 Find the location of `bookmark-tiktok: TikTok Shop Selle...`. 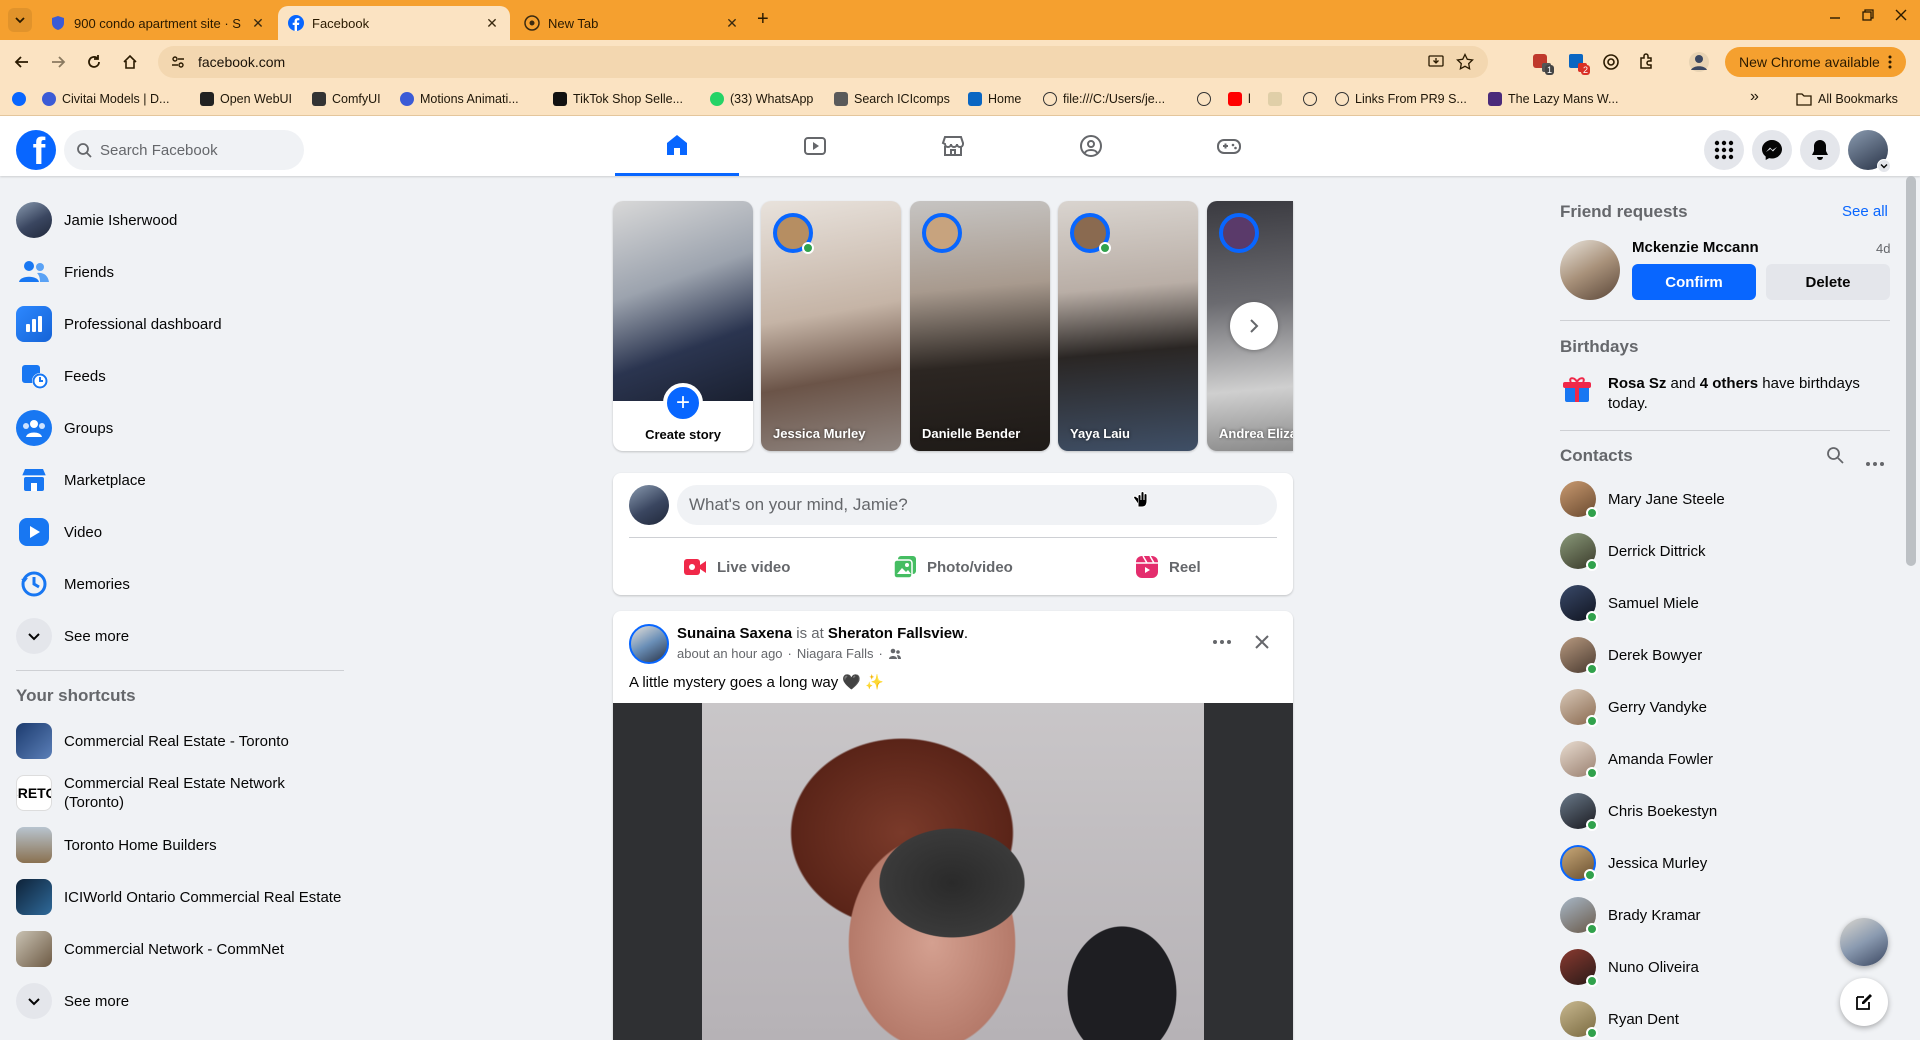

bookmark-tiktok: TikTok Shop Selle... is located at coordinates (618, 99).